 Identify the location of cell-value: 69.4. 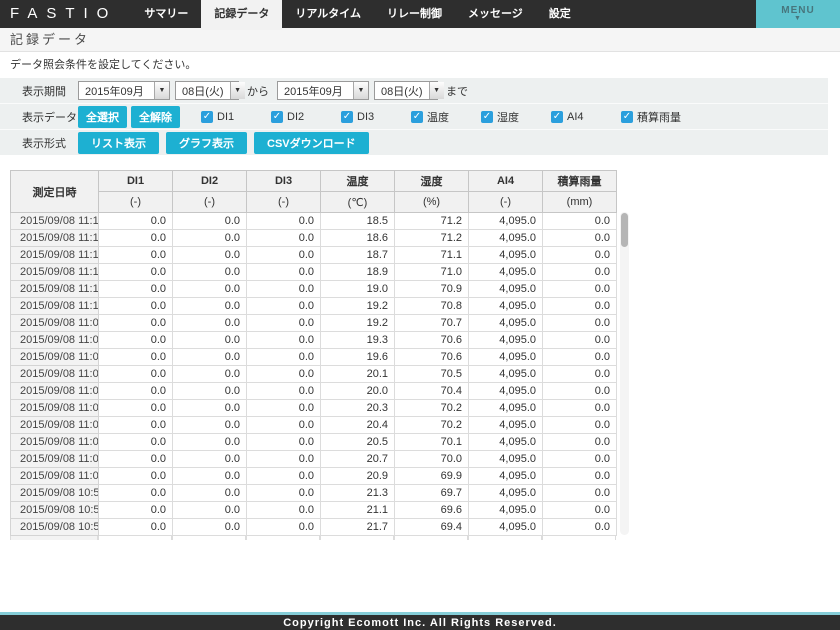
(431, 527).